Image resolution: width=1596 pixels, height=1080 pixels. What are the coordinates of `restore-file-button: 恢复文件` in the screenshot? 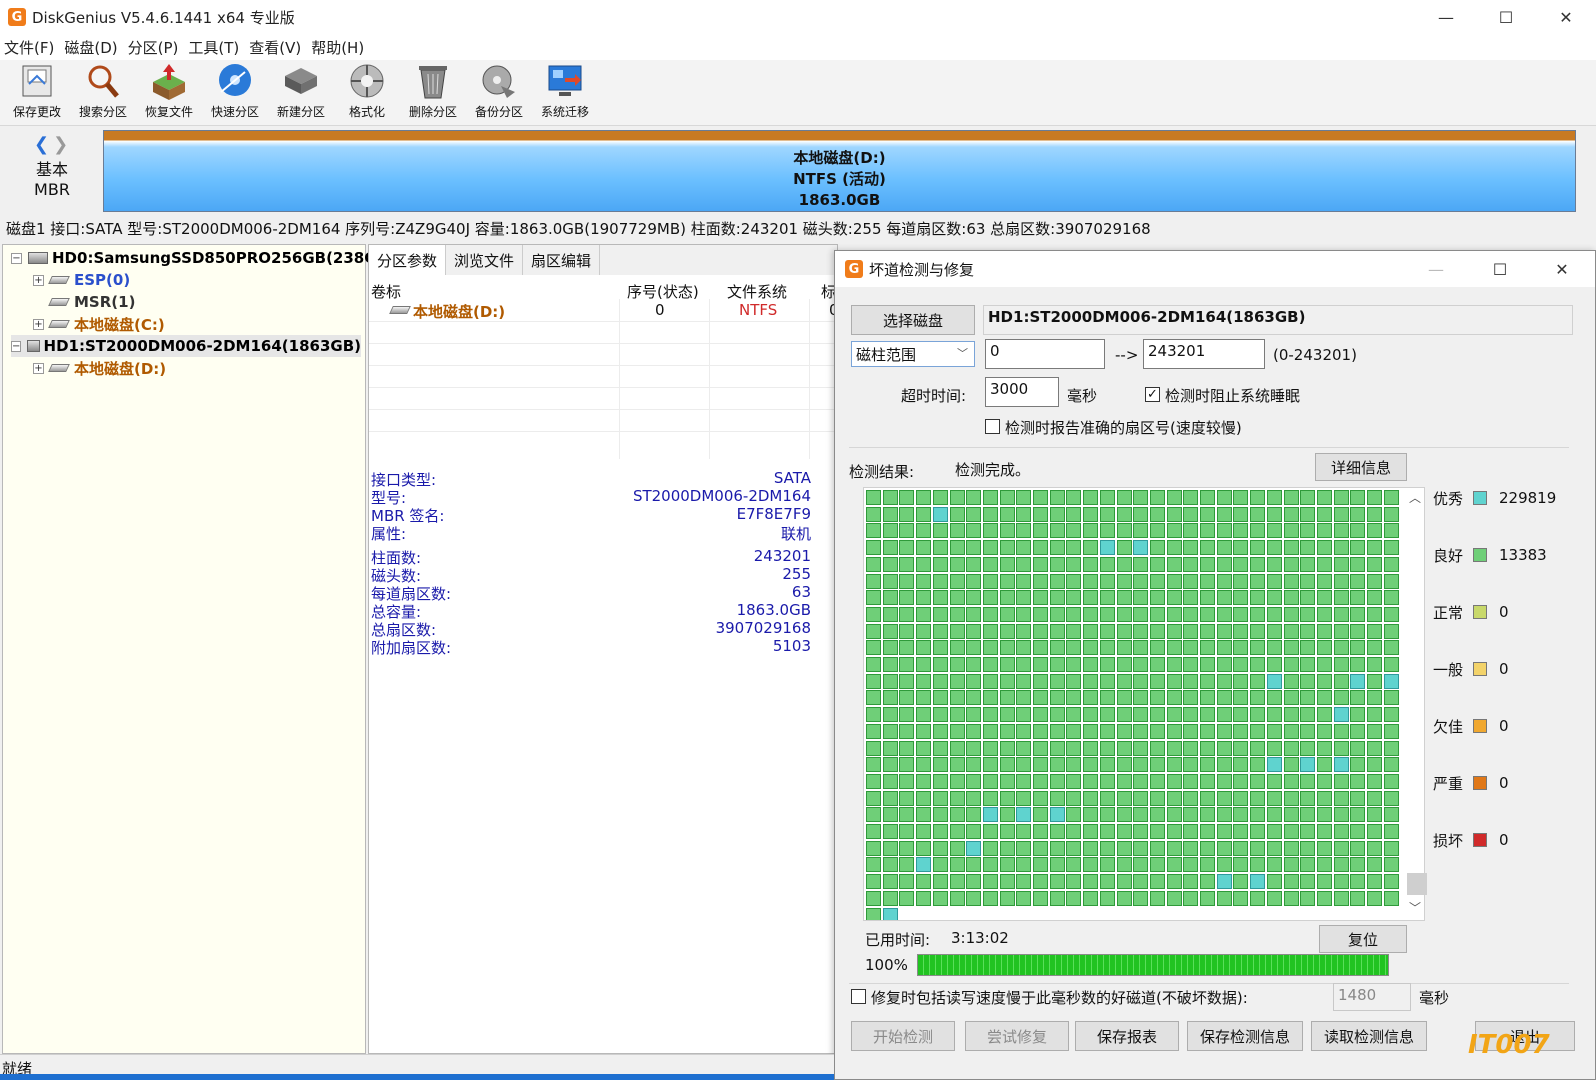 It's located at (169, 93).